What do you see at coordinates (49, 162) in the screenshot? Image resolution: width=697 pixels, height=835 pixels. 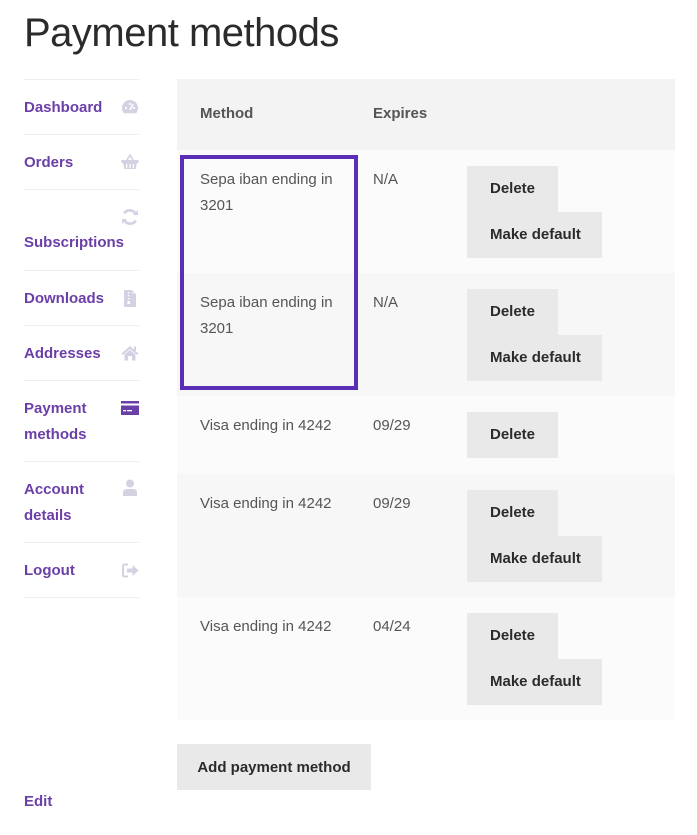 I see `nav-label: Orders` at bounding box center [49, 162].